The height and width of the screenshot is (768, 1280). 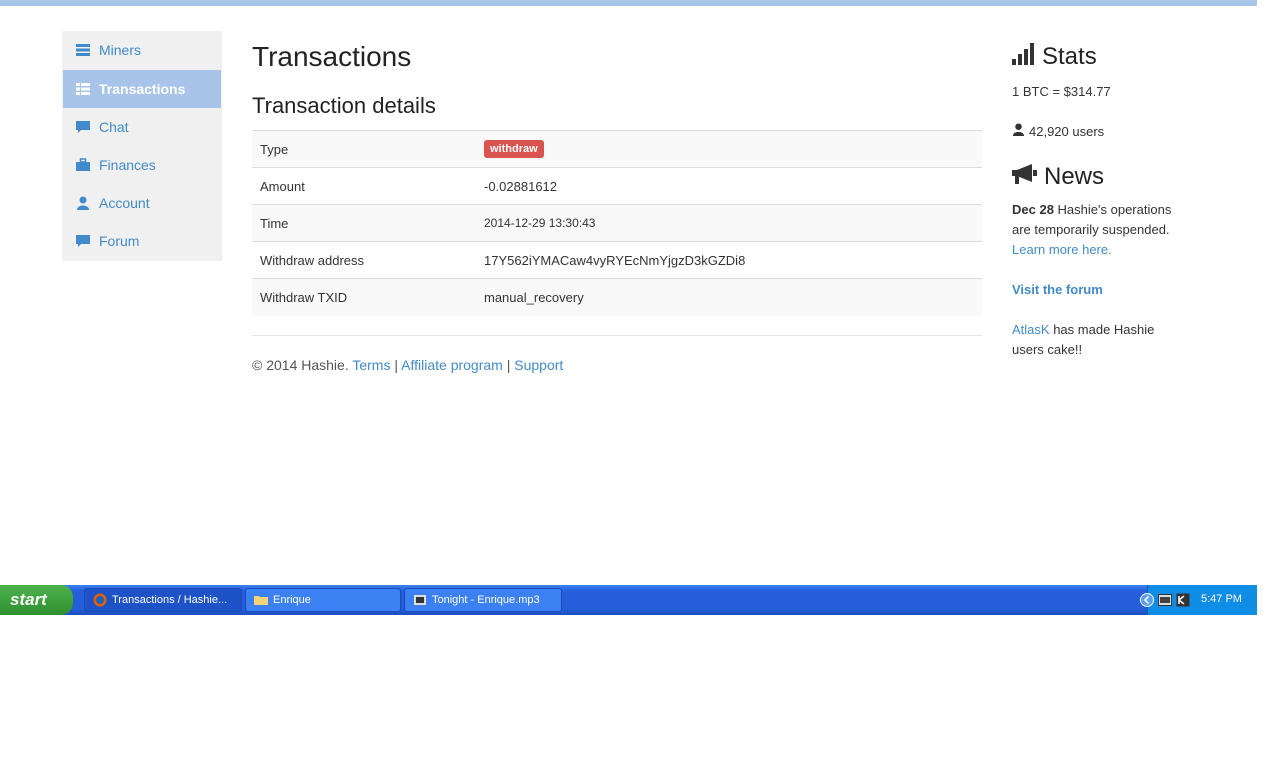 What do you see at coordinates (300, 365) in the screenshot?
I see `copyright-text: © 2014 Hashie.` at bounding box center [300, 365].